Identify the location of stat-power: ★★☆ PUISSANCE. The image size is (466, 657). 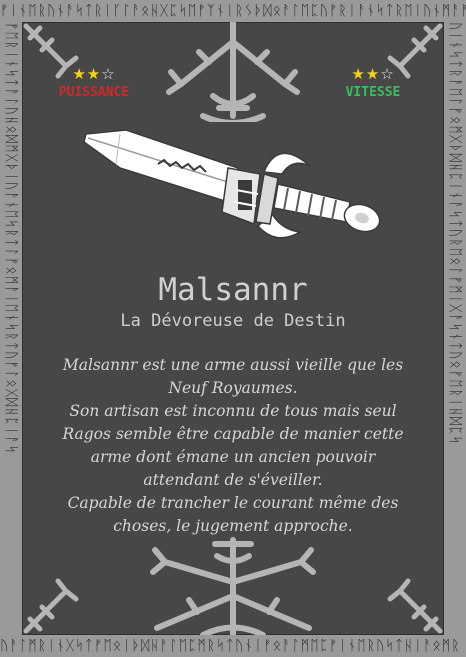
(94, 83).